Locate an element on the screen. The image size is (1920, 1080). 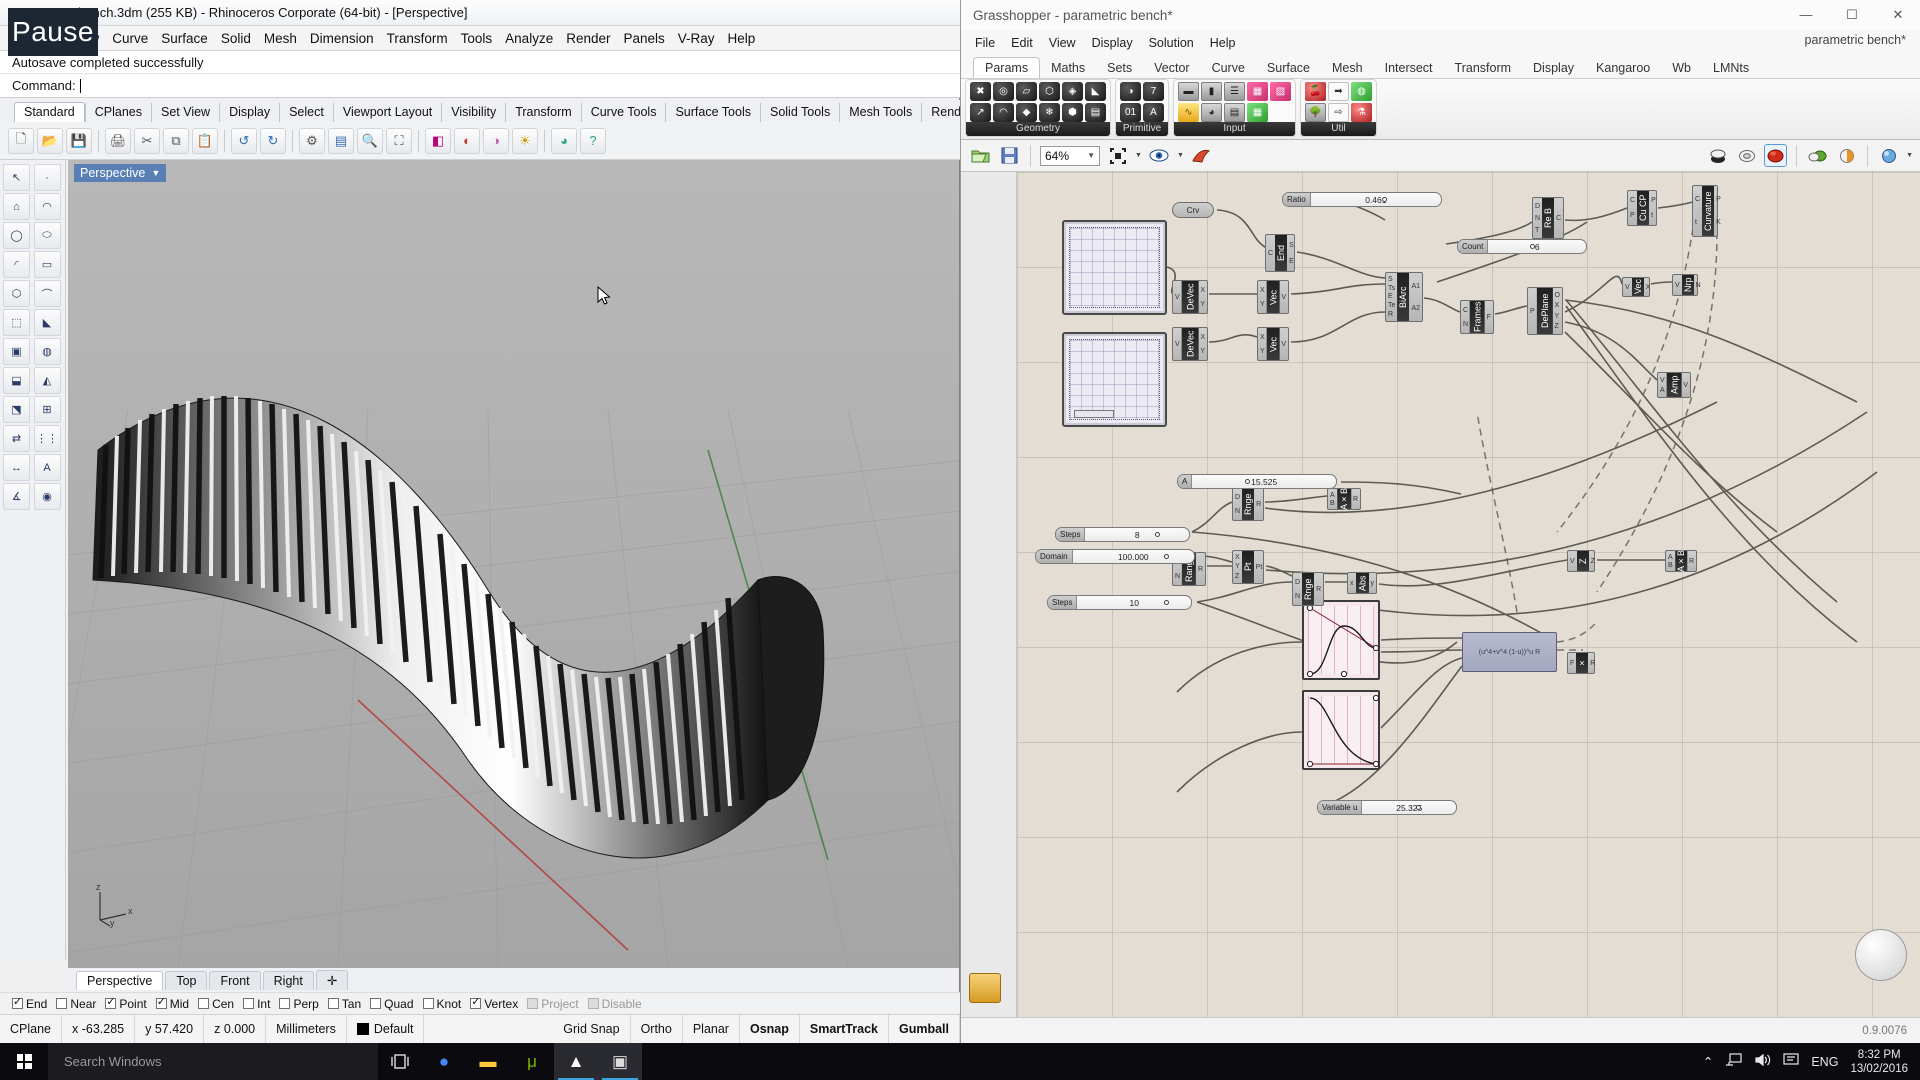
number-slider-count: Count 6 is located at coordinates (1522, 246).